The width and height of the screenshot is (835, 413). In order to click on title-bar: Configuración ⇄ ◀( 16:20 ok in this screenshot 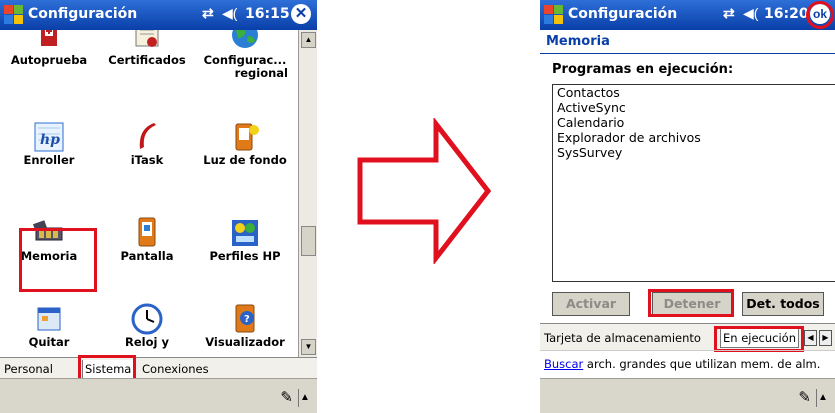, I will do `click(687, 15)`.